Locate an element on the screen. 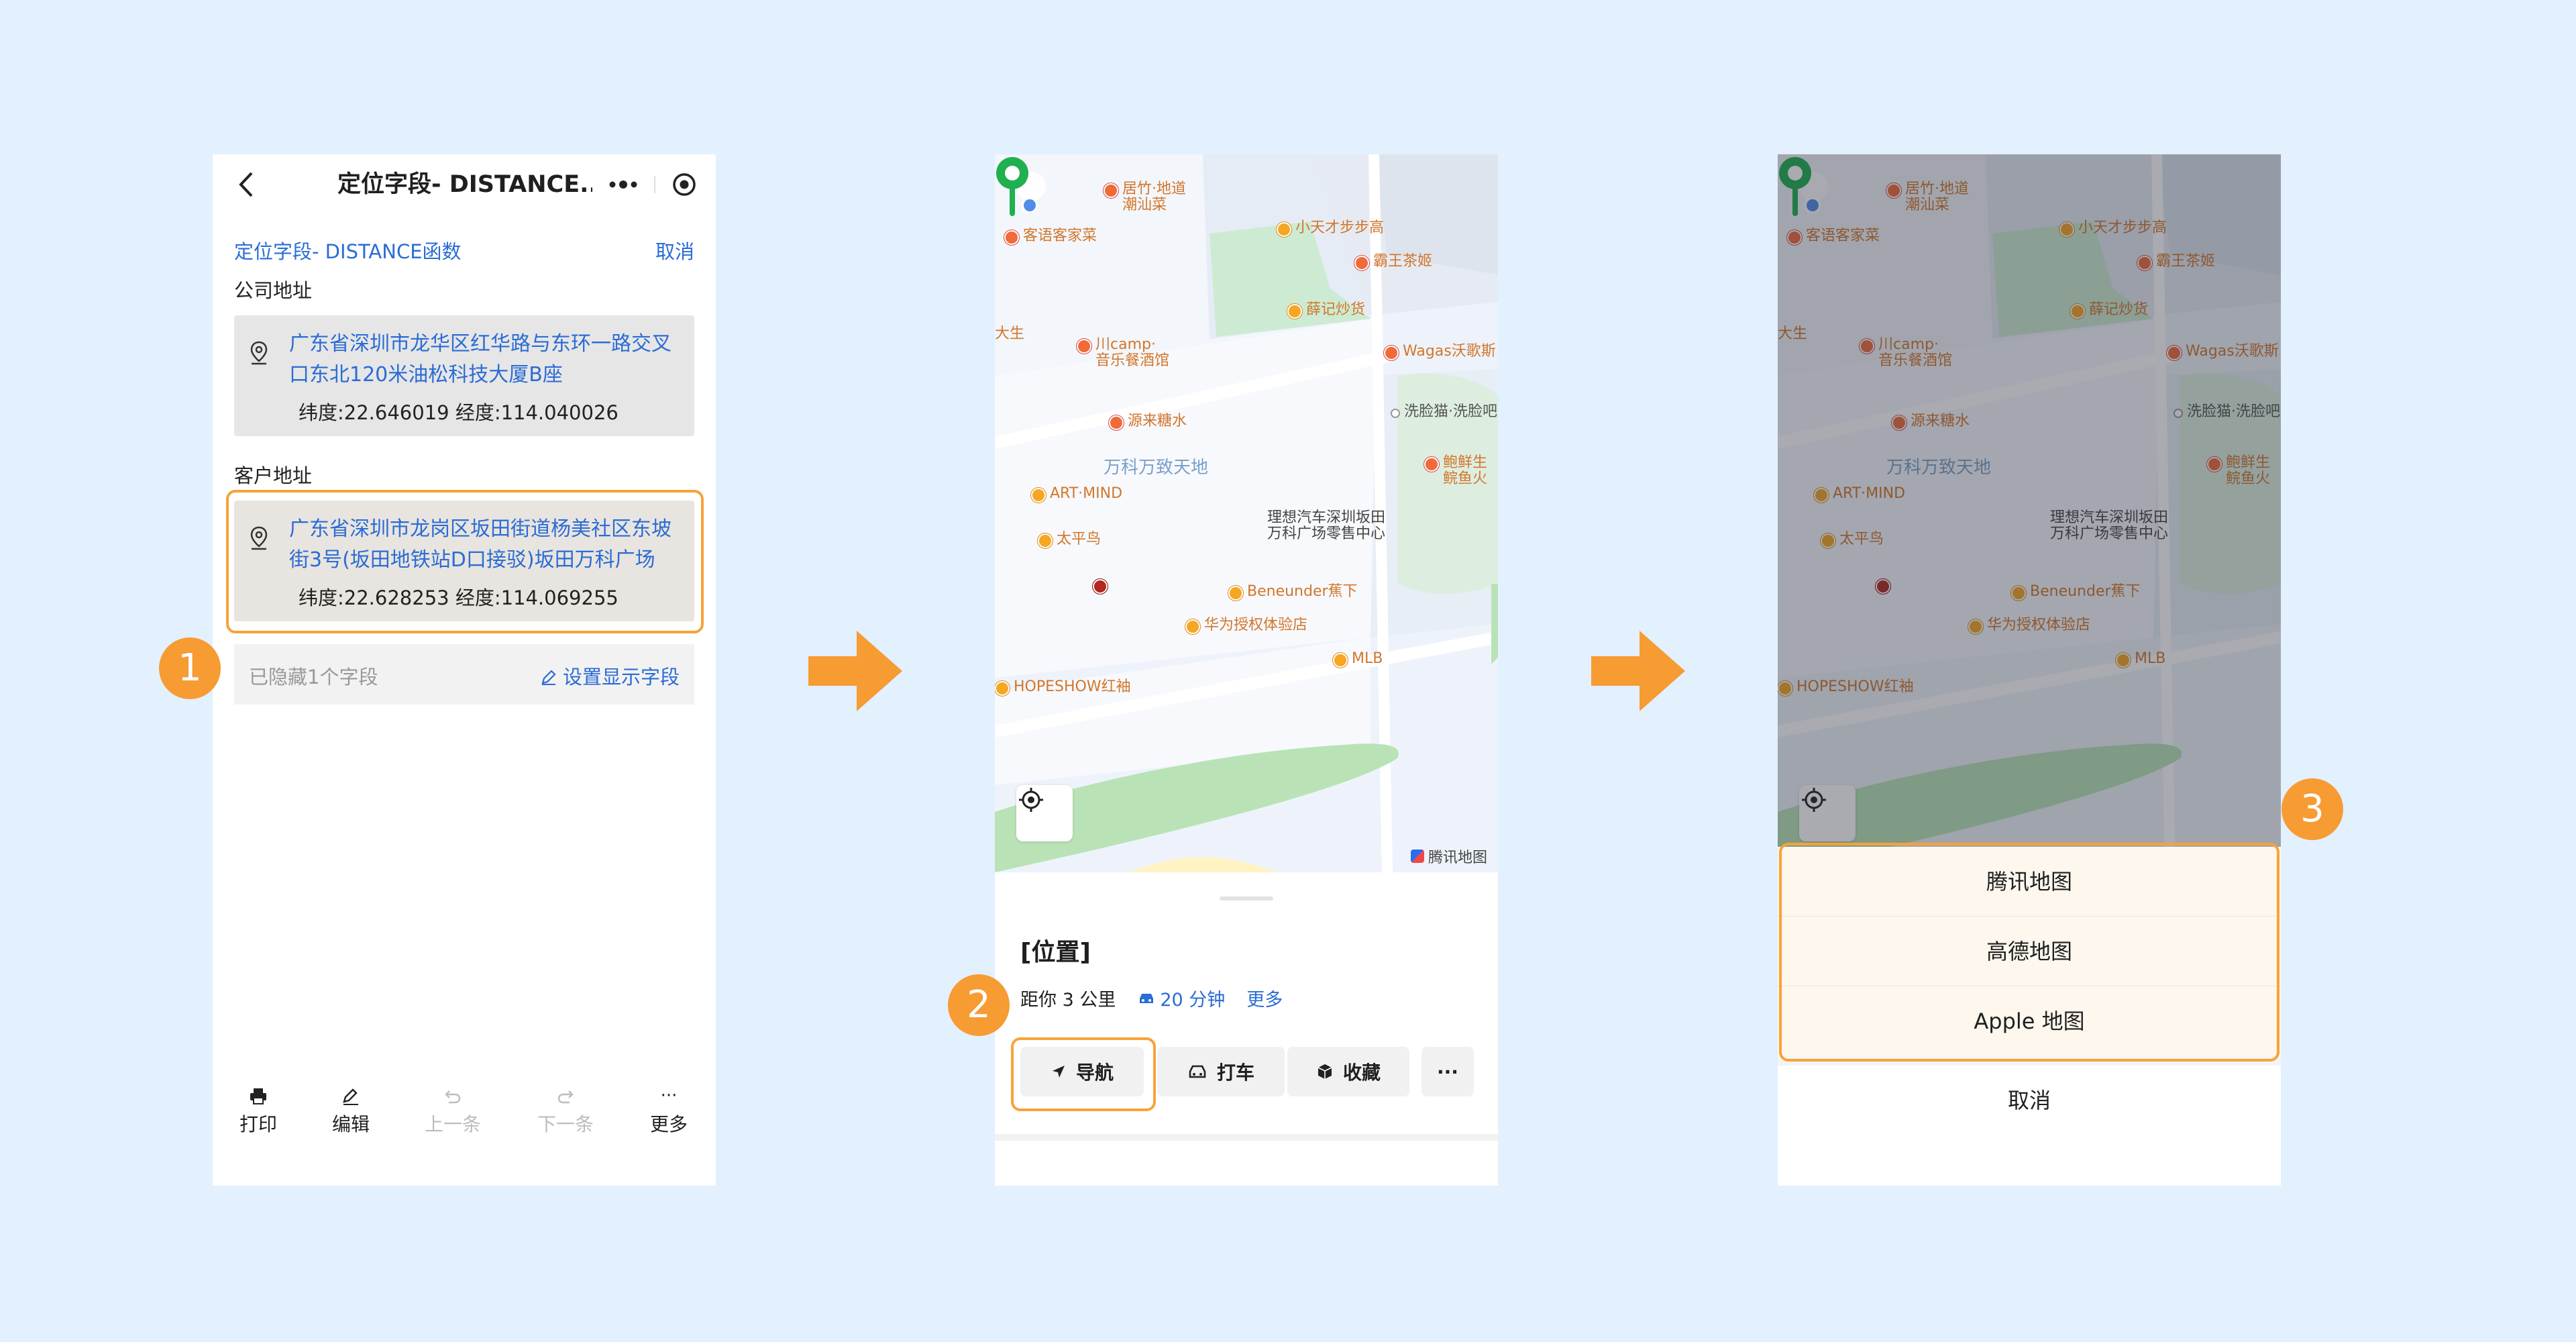  form-header: 定位字段- DISTANCE函数 取消 is located at coordinates (464, 249).